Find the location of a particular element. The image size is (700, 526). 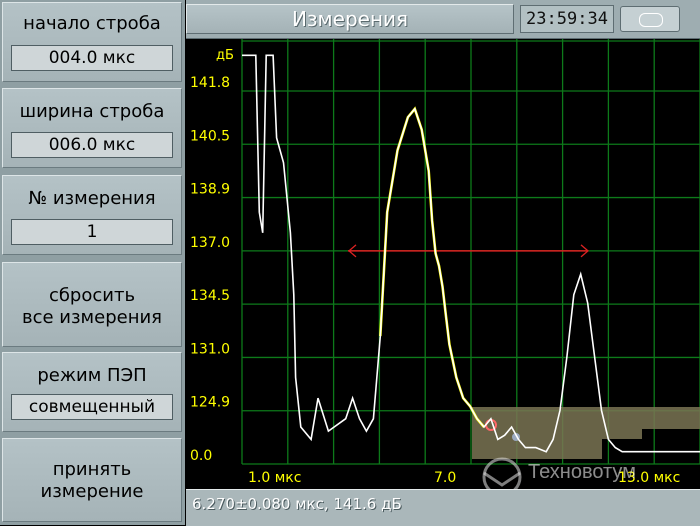

gate-start-label: начало строба is located at coordinates (92, 23).